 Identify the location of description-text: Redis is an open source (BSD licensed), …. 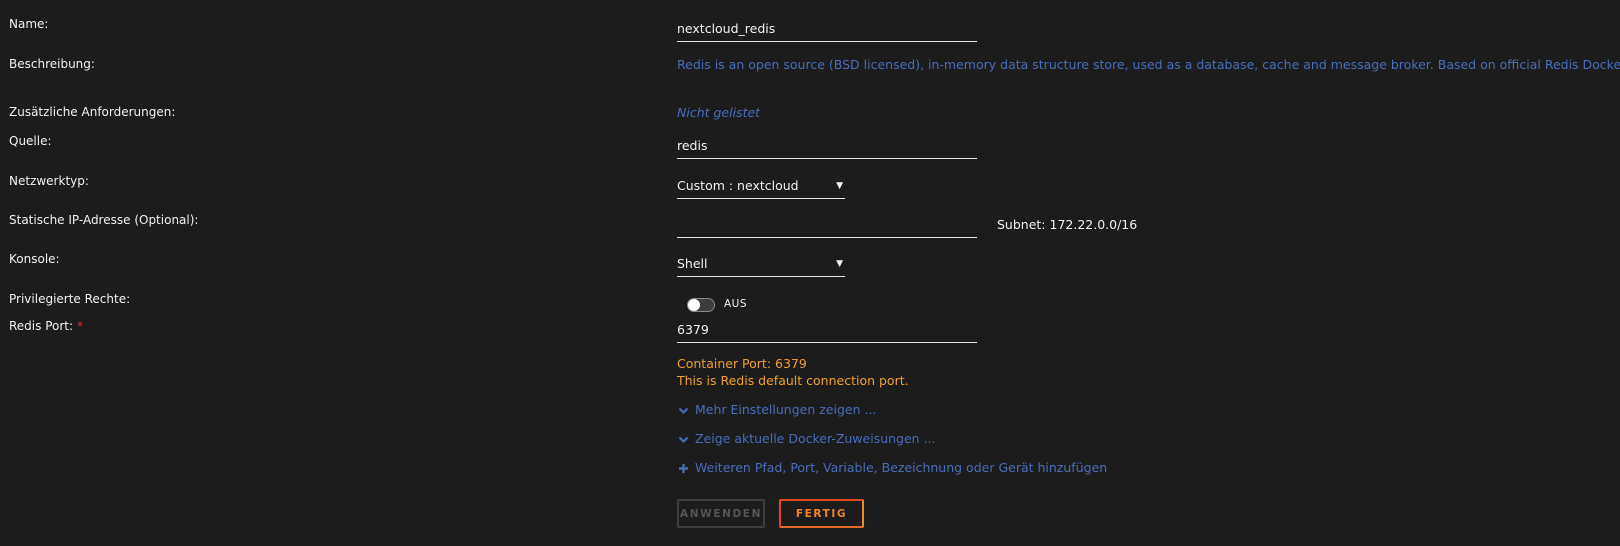
(1148, 64).